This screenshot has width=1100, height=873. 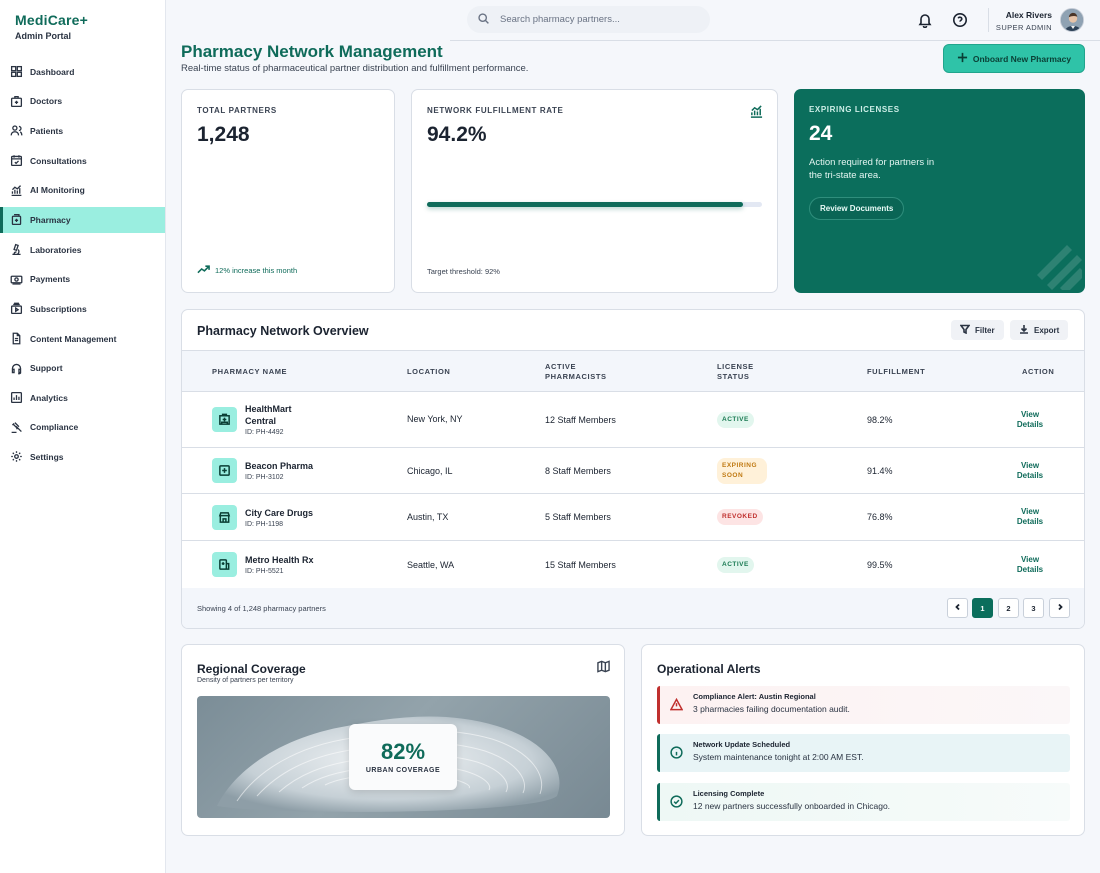 What do you see at coordinates (82, 457) in the screenshot?
I see `sidebar-item-settings: Settings` at bounding box center [82, 457].